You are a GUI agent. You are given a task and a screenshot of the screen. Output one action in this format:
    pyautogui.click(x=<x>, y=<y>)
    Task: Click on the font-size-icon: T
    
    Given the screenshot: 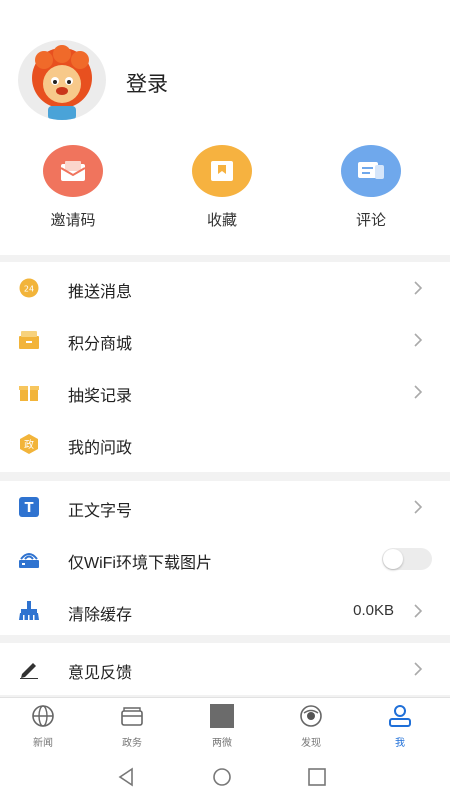 What is the action you would take?
    pyautogui.click(x=29, y=507)
    